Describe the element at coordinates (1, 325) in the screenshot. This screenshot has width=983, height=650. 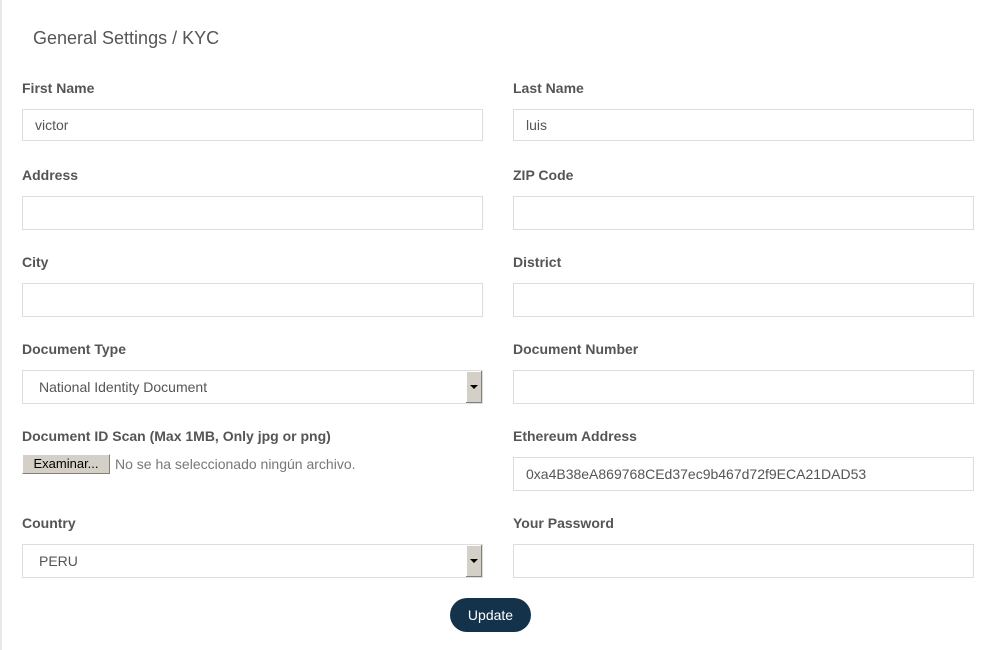
I see `left-border` at that location.